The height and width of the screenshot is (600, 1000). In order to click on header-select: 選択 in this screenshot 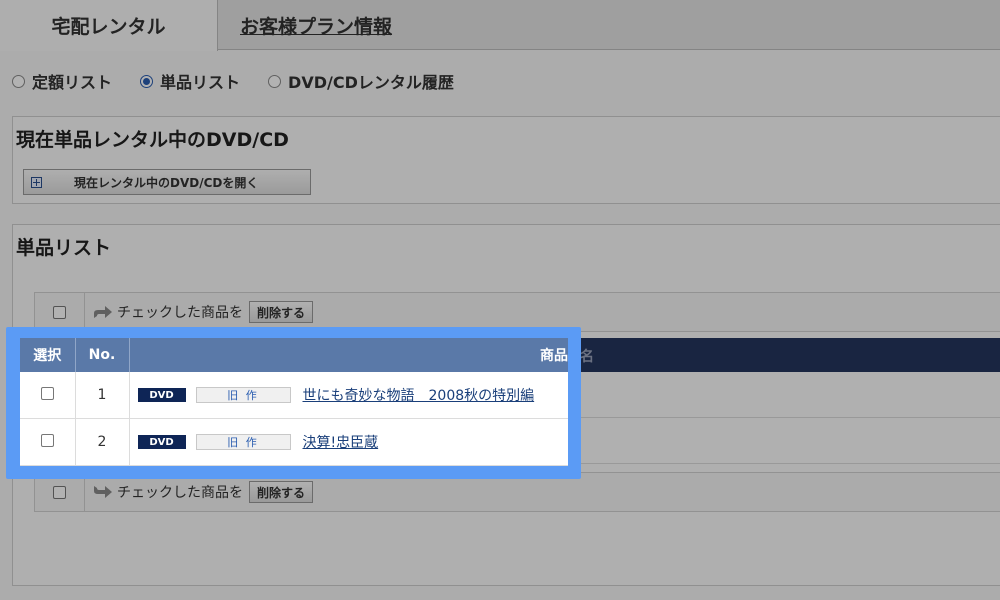, I will do `click(48, 355)`.